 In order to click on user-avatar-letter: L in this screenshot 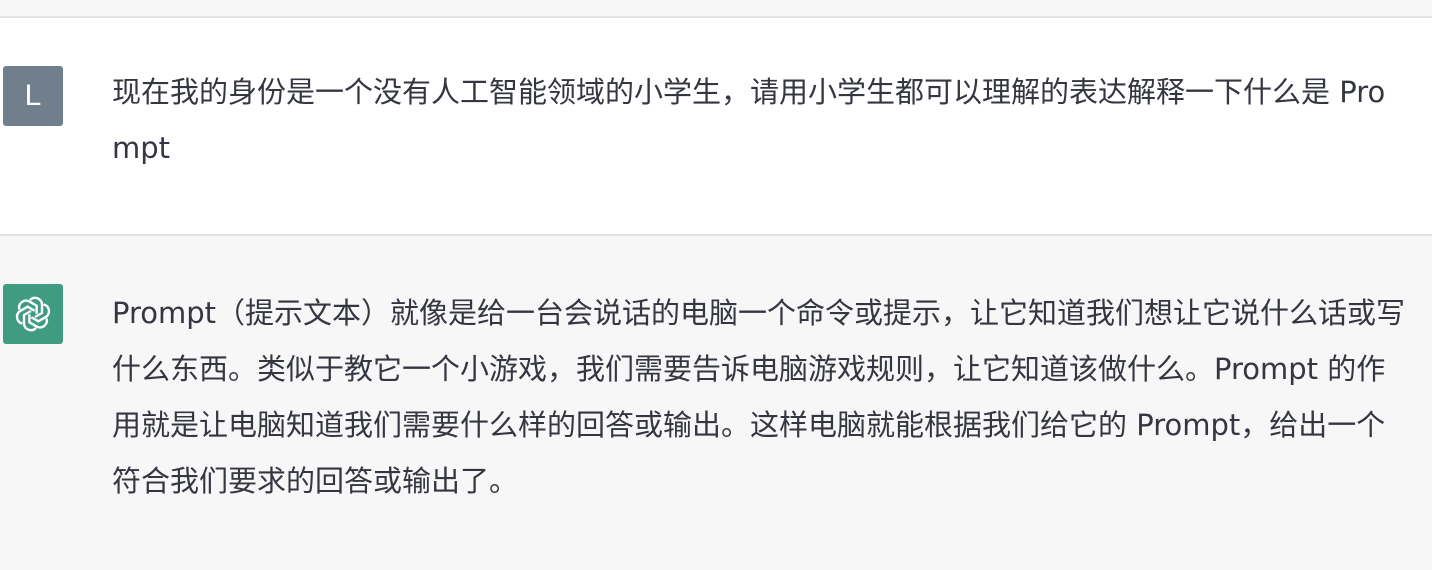, I will do `click(33, 95)`.